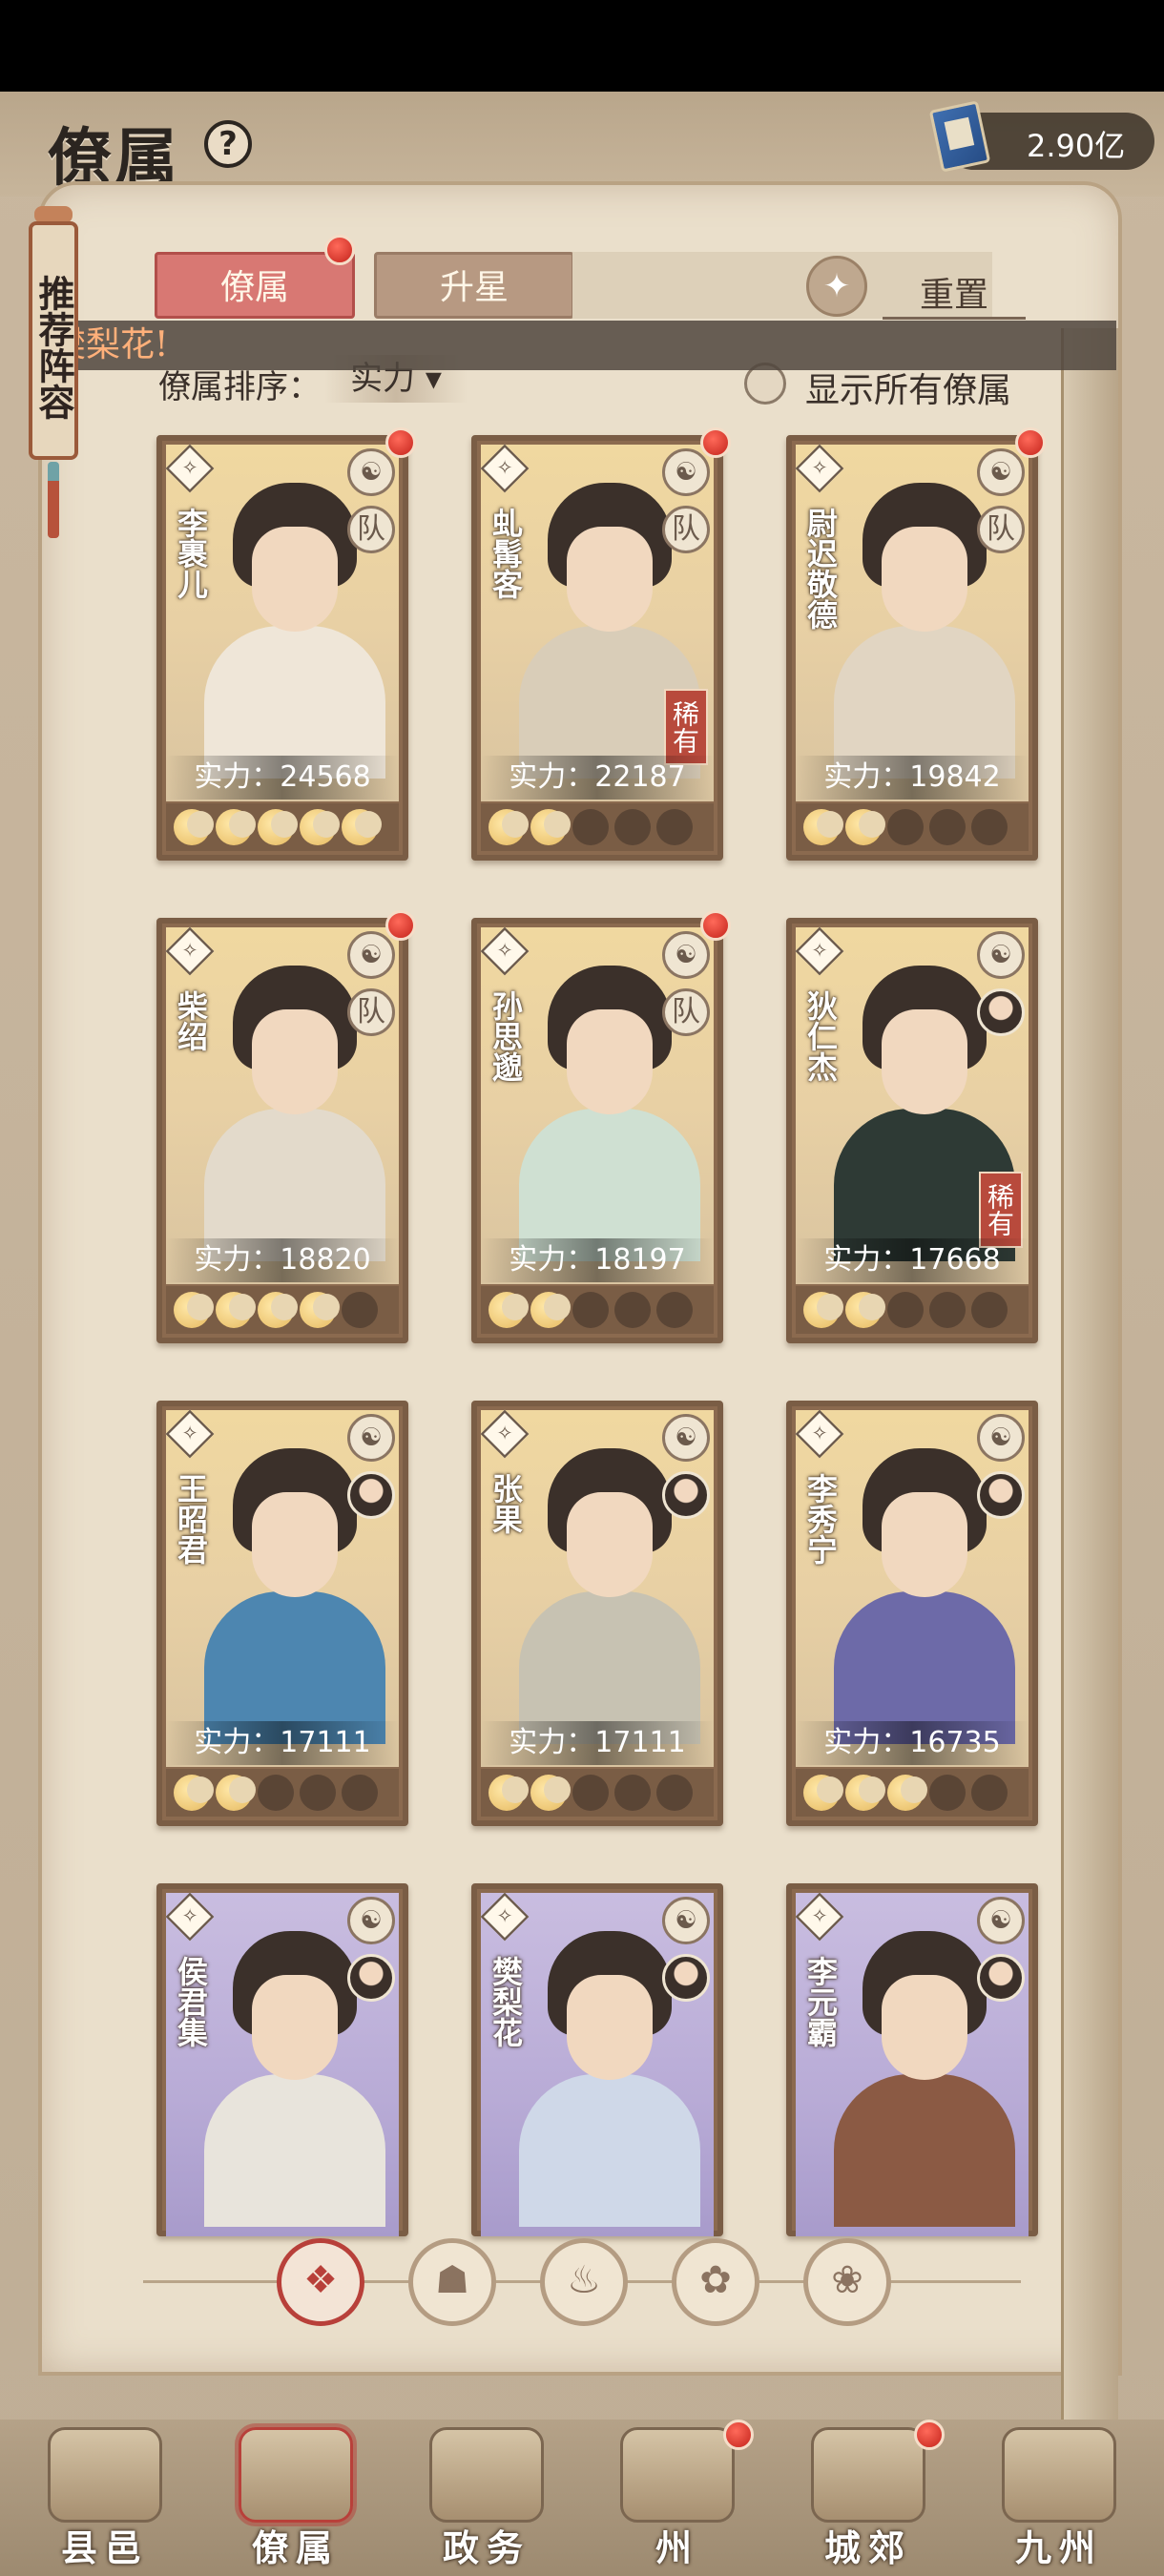 This screenshot has width=1164, height=2576. Describe the element at coordinates (847, 2282) in the screenshot. I see `filter-talent-button: ❀` at that location.